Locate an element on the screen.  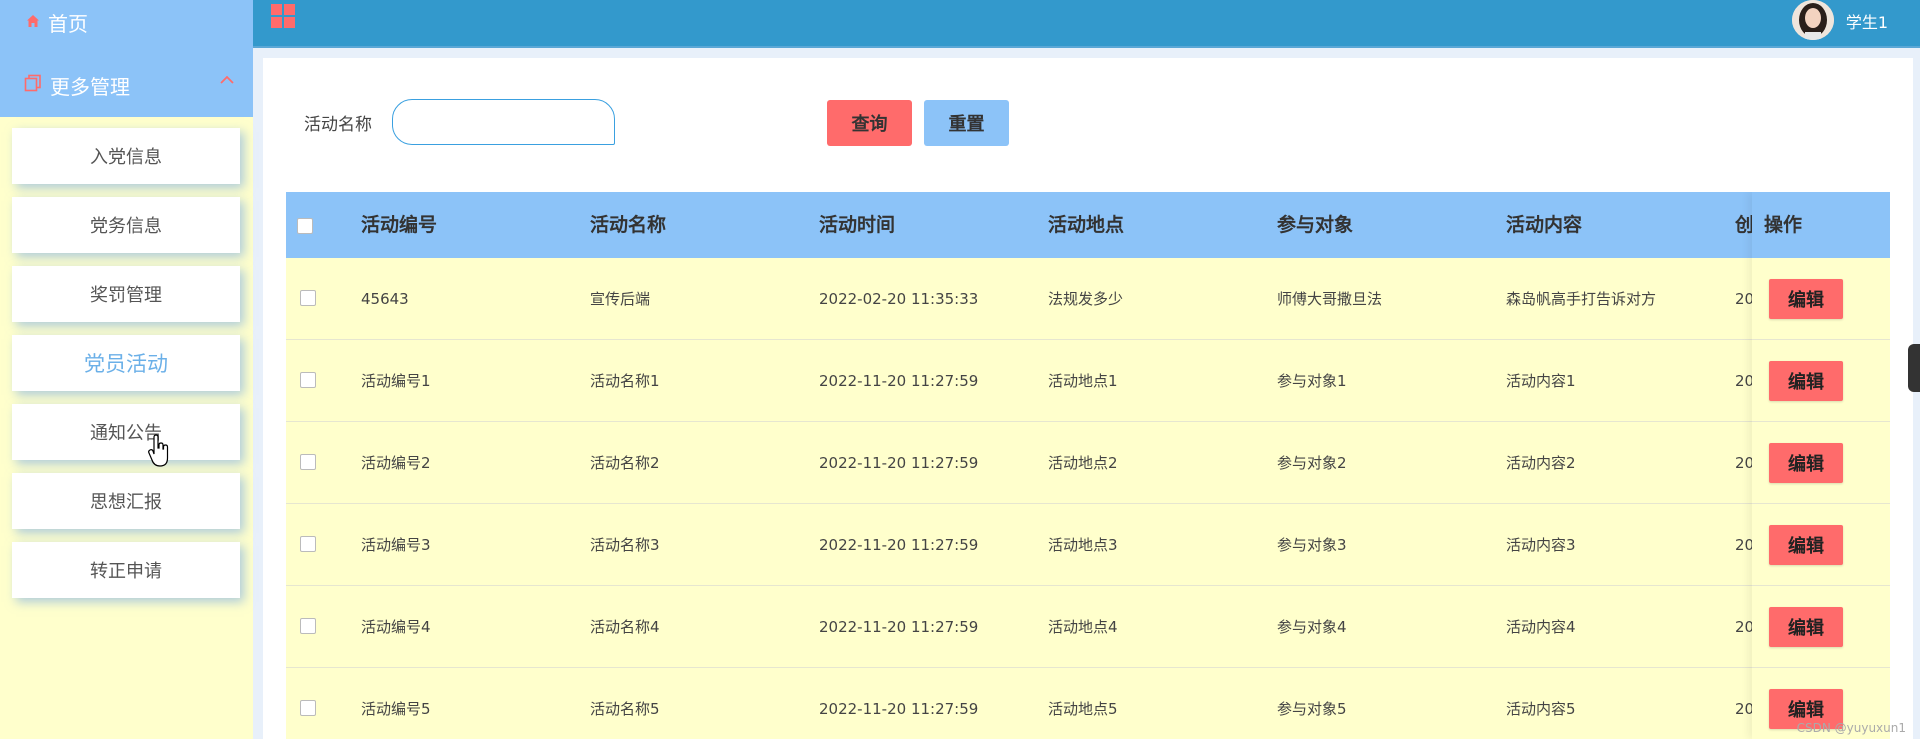
column-header: 活动地点 is located at coordinates (1086, 225).